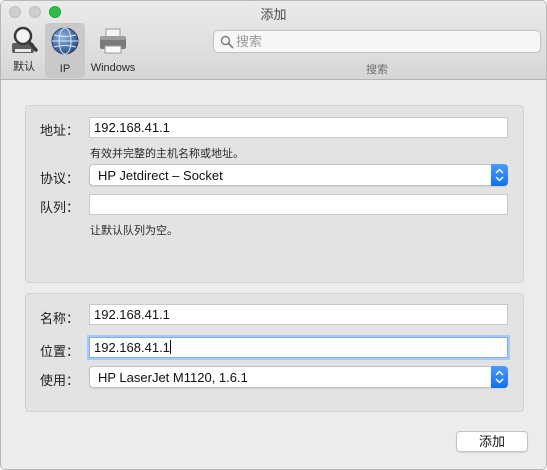 This screenshot has height=470, width=547. What do you see at coordinates (65, 41) in the screenshot?
I see `globe-icon` at bounding box center [65, 41].